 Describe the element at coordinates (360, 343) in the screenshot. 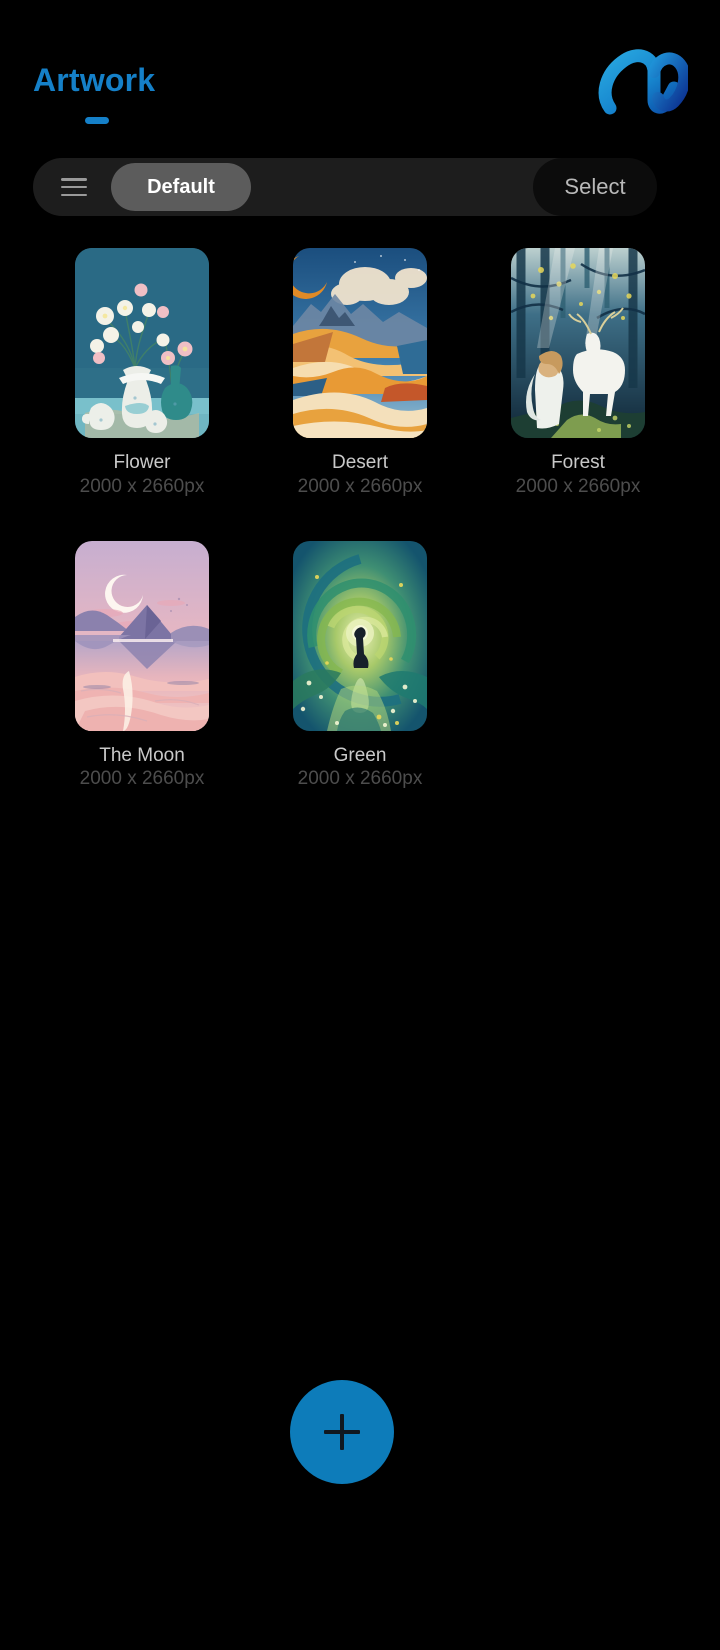

I see `artwork-thumbnail-desert` at that location.